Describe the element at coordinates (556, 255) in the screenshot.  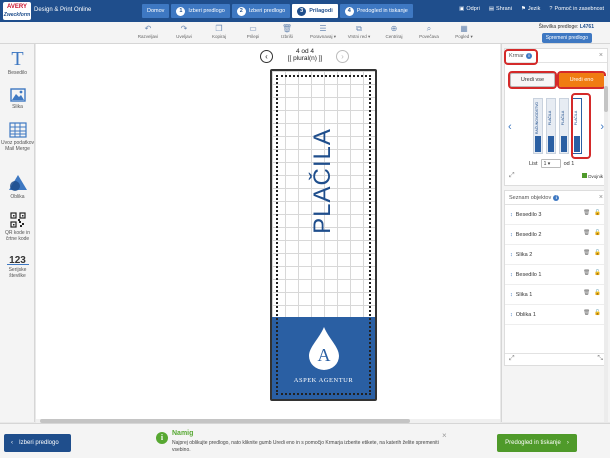
I see `object-row: ↕ Slika 2 🗑 🔓` at that location.